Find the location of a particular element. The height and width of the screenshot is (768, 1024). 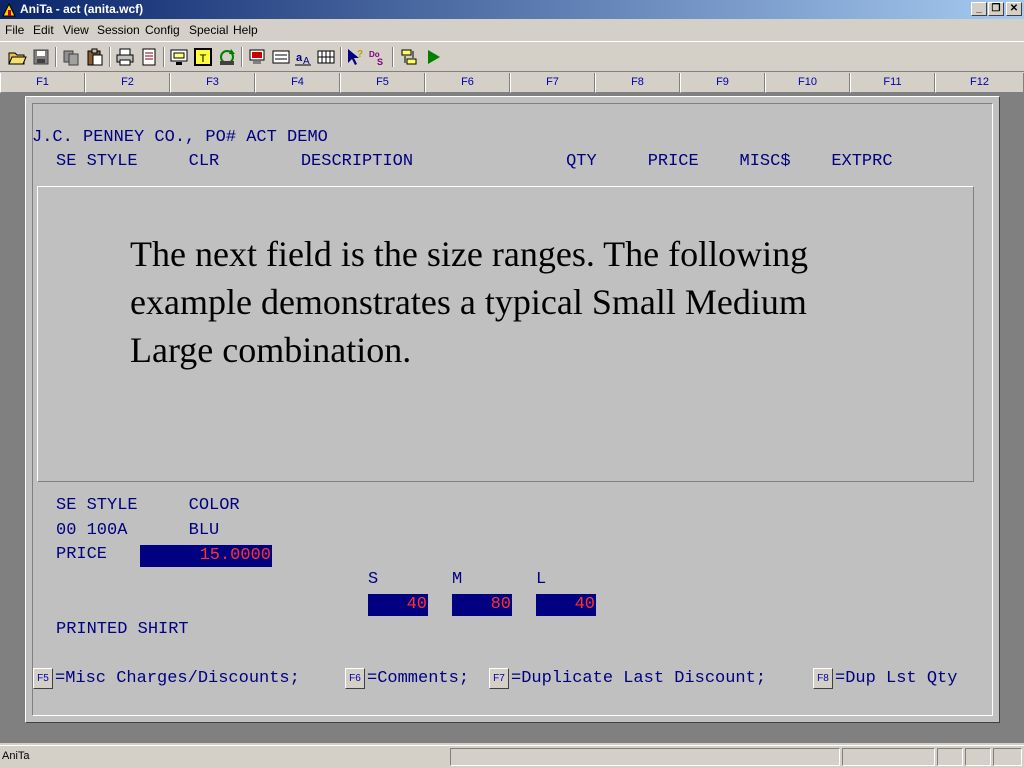

dos-icon: Do S is located at coordinates (378, 57).